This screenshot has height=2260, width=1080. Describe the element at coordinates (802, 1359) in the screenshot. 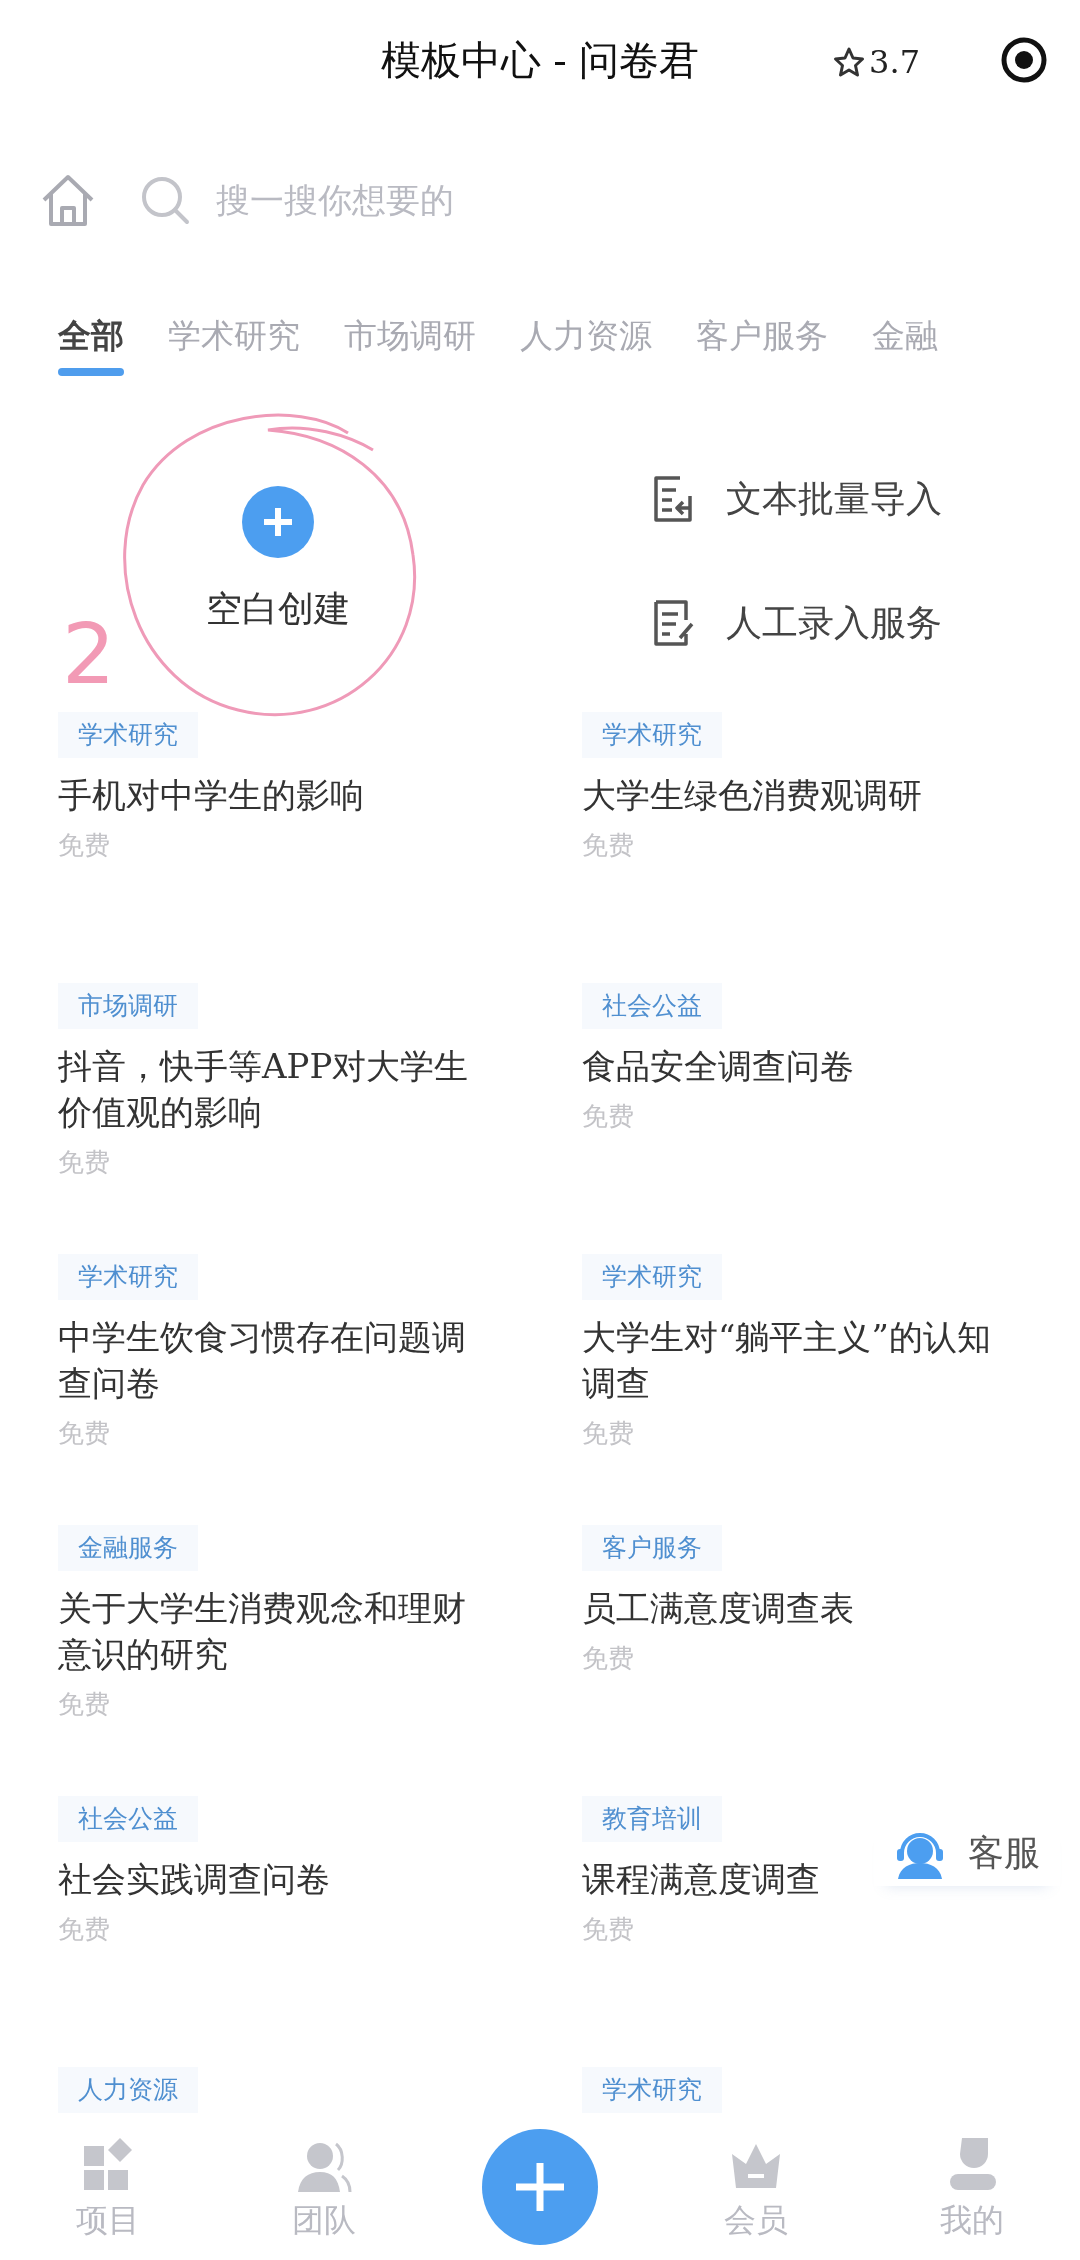

I see `template-title: 大学生对“躺平主义”的认知调查` at that location.